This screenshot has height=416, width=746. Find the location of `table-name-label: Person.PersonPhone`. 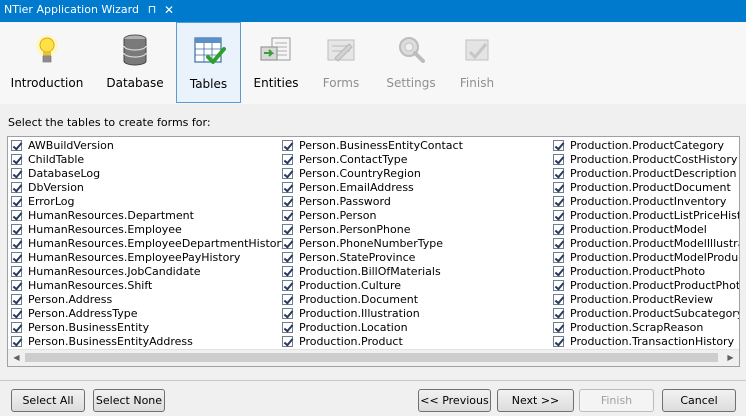

table-name-label: Person.PersonPhone is located at coordinates (355, 229).